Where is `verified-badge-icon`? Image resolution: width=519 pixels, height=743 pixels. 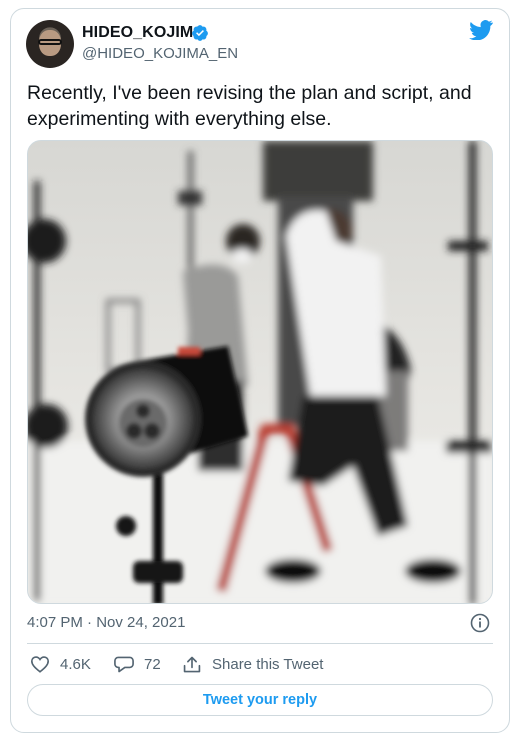 verified-badge-icon is located at coordinates (200, 33).